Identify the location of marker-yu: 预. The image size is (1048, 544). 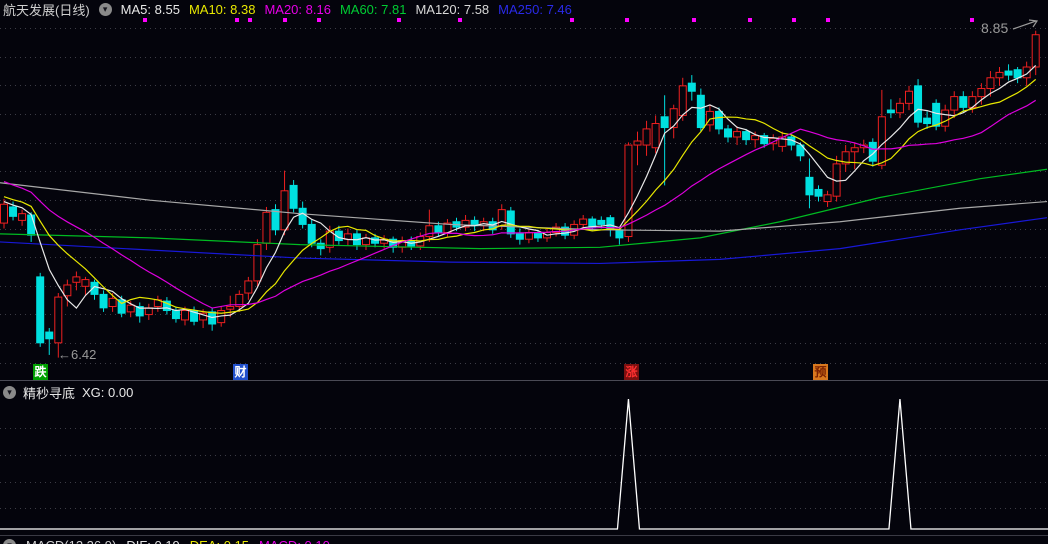
(820, 372).